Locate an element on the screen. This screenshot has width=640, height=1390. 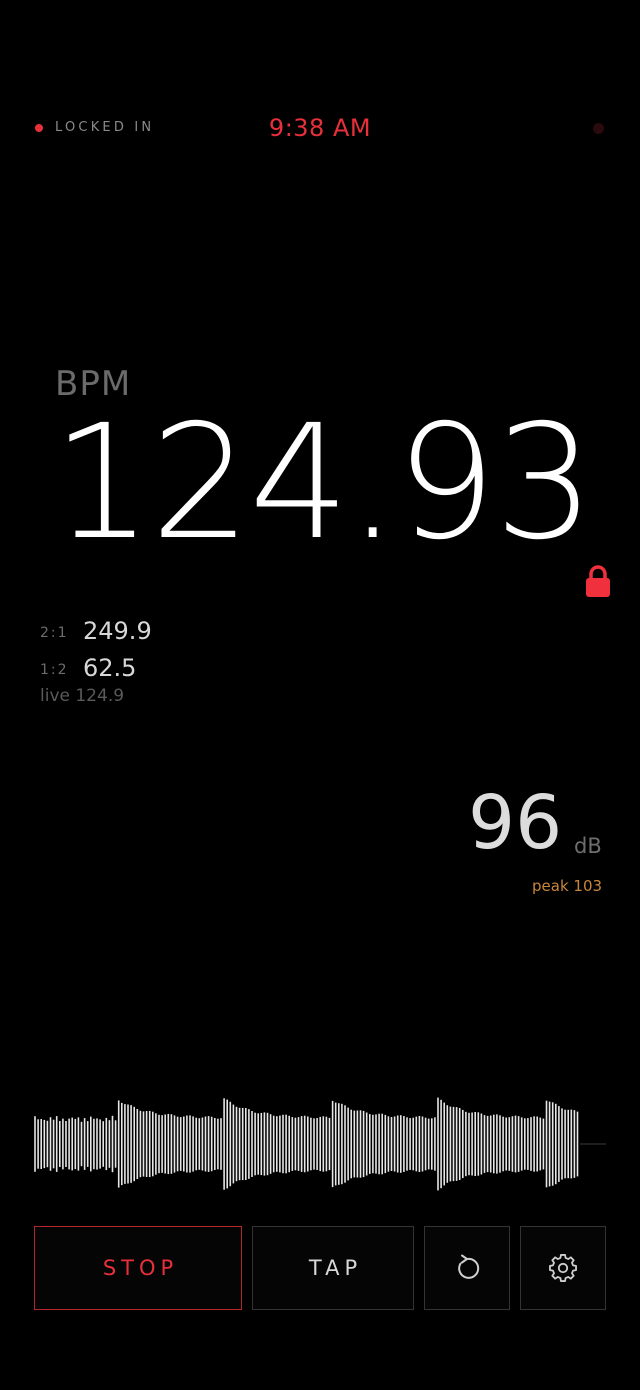
waveform is located at coordinates (320, 1144).